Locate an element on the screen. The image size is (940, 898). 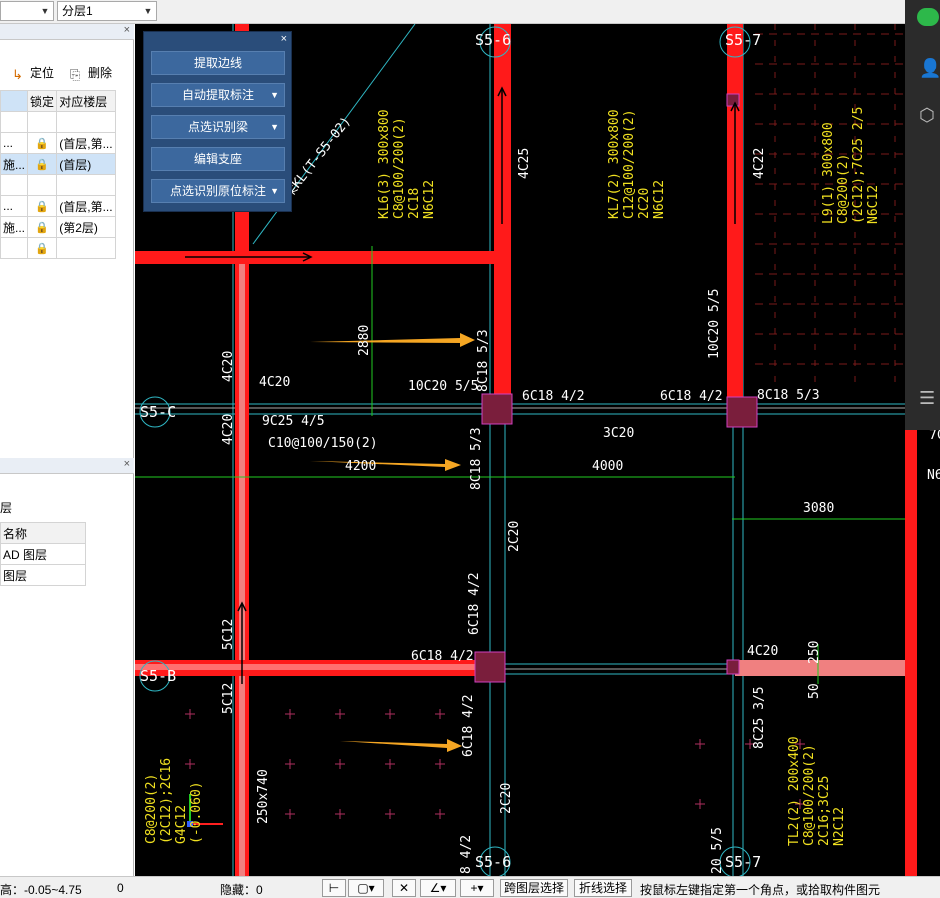
floating-menu: × 提取边线 自动提取标注 ▼ 点选识别梁 ▼ 编辑支座 点选识别原位标注 ▼ is located at coordinates (217, 121).